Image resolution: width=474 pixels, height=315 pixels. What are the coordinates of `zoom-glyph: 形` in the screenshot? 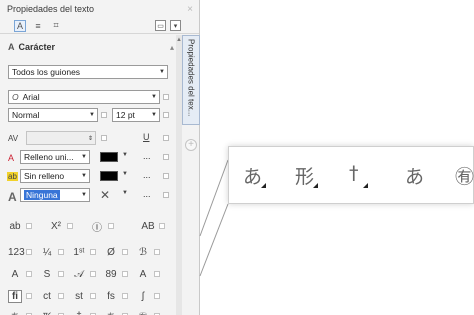 It's located at (305, 177).